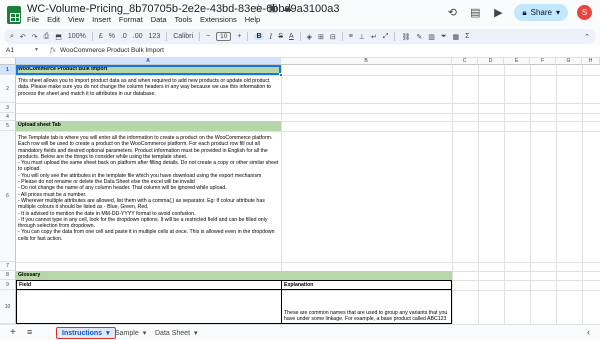 This screenshot has width=600, height=340. I want to click on column-header-a: A, so click(148, 61).